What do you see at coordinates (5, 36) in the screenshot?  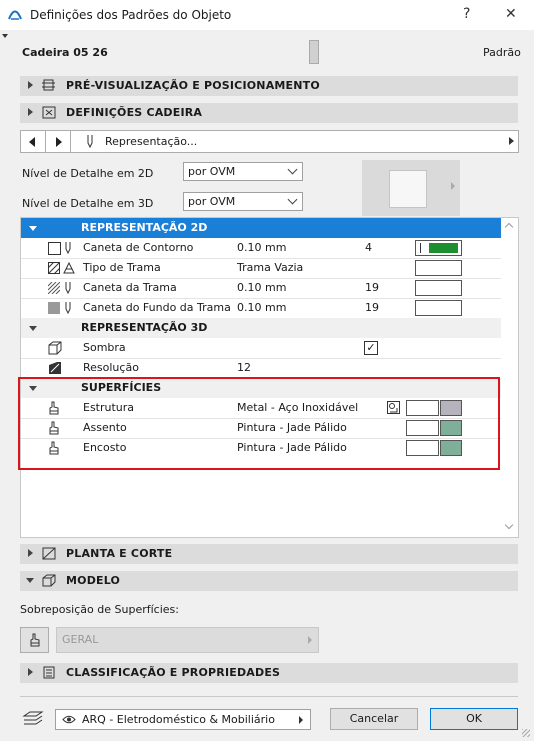 I see `panel-marker-icon` at bounding box center [5, 36].